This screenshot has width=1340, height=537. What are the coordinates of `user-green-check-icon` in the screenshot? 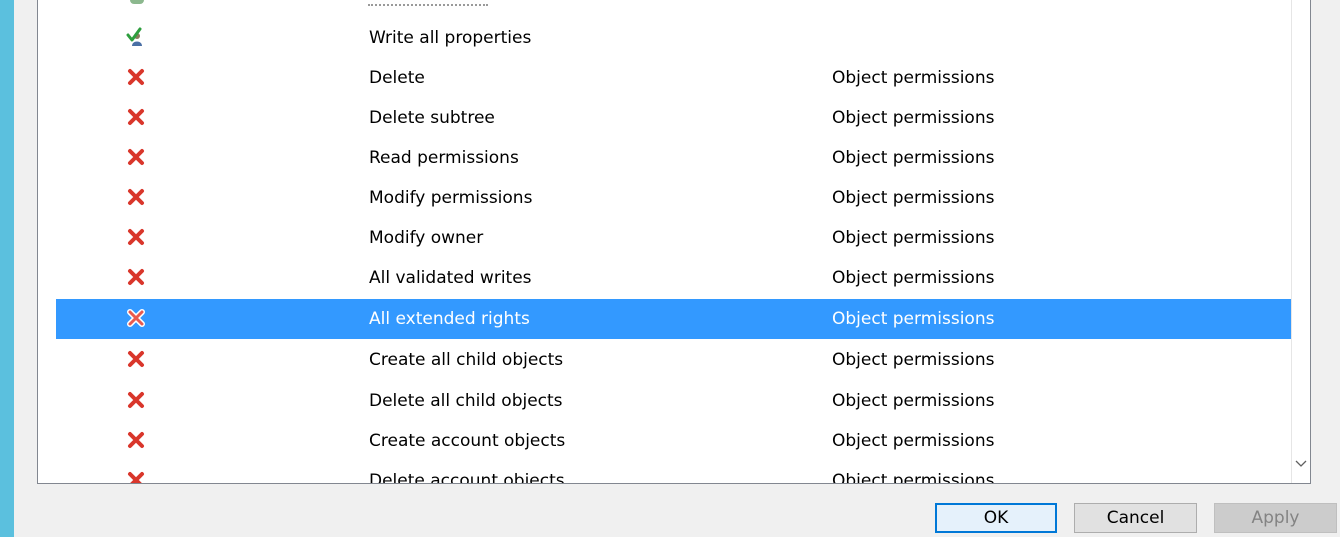 It's located at (134, 36).